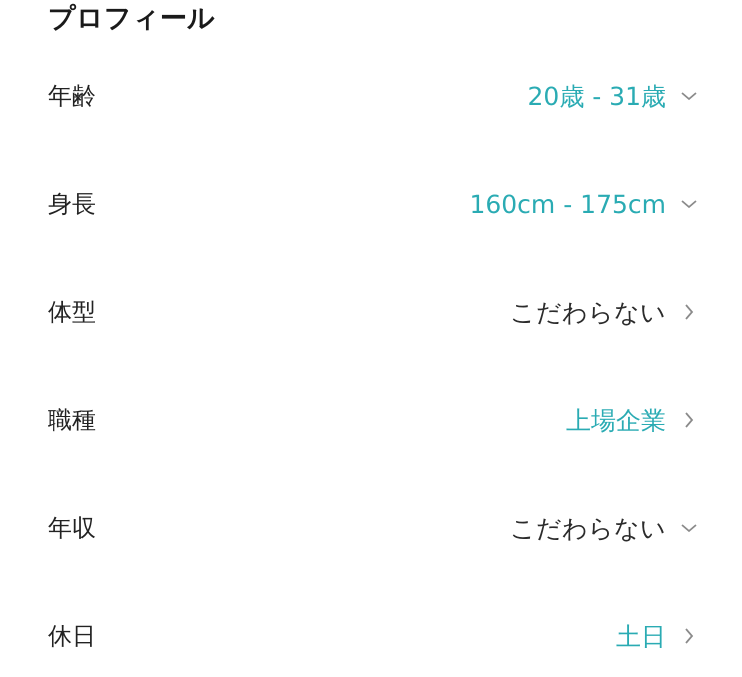 The height and width of the screenshot is (677, 742). What do you see at coordinates (72, 420) in the screenshot?
I see `field-label: 職種` at bounding box center [72, 420].